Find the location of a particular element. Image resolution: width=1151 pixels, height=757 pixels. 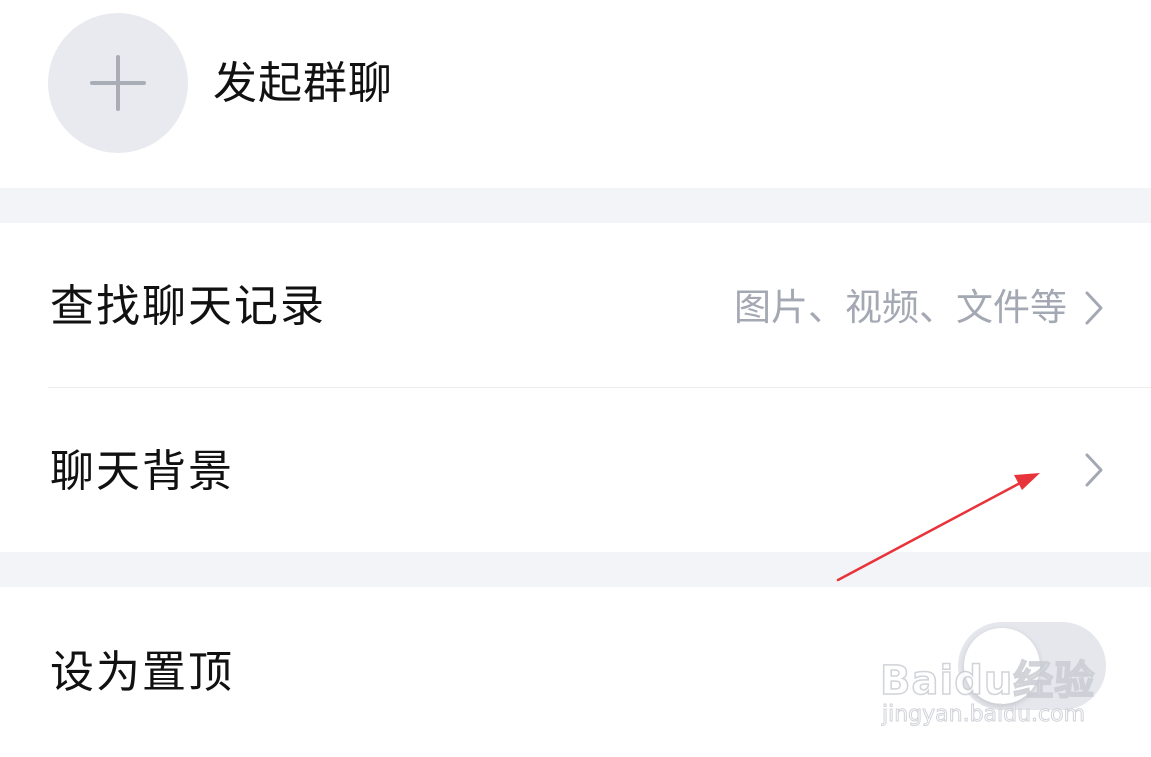

start-group-chat-label: 发起群聊 is located at coordinates (303, 83).